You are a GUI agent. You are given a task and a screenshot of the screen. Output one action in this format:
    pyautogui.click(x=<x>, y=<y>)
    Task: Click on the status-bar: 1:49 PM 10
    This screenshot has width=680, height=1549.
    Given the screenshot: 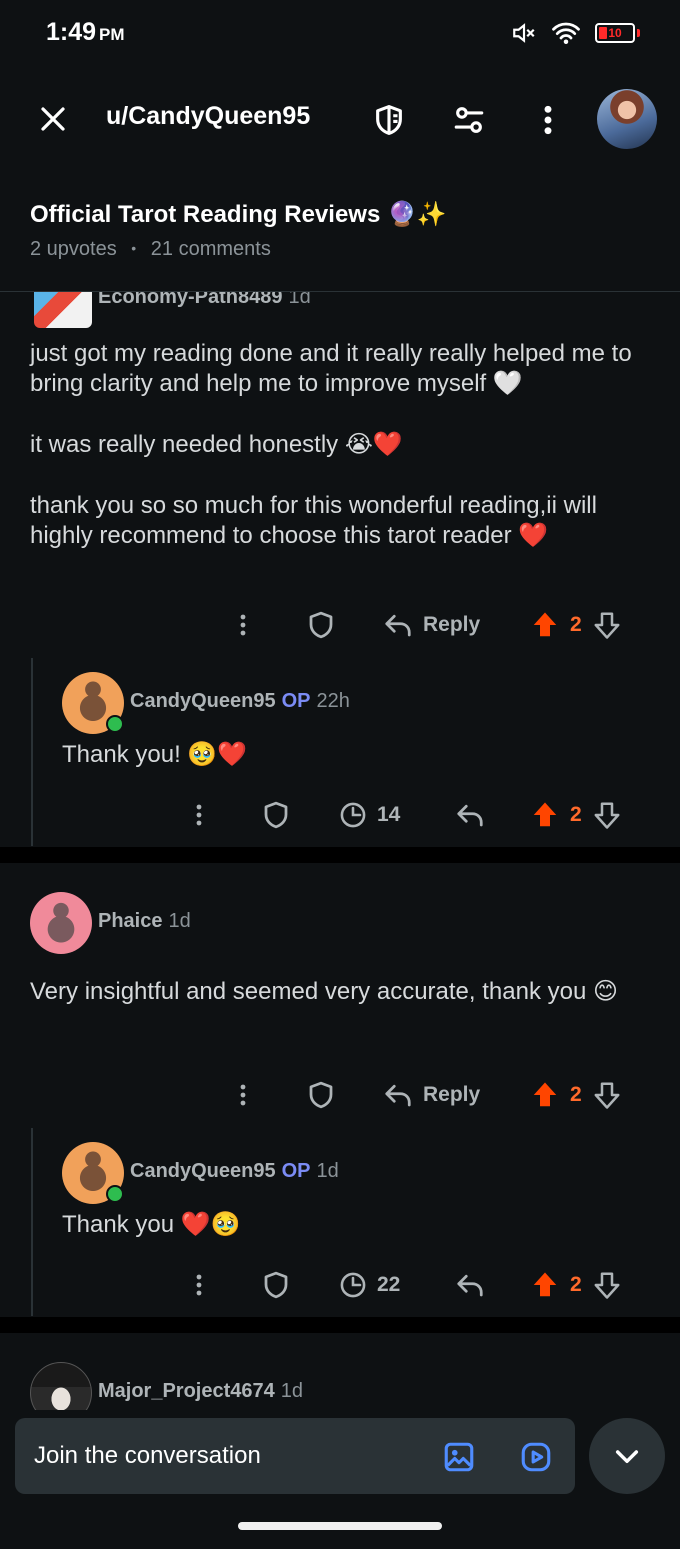 What is the action you would take?
    pyautogui.click(x=340, y=33)
    